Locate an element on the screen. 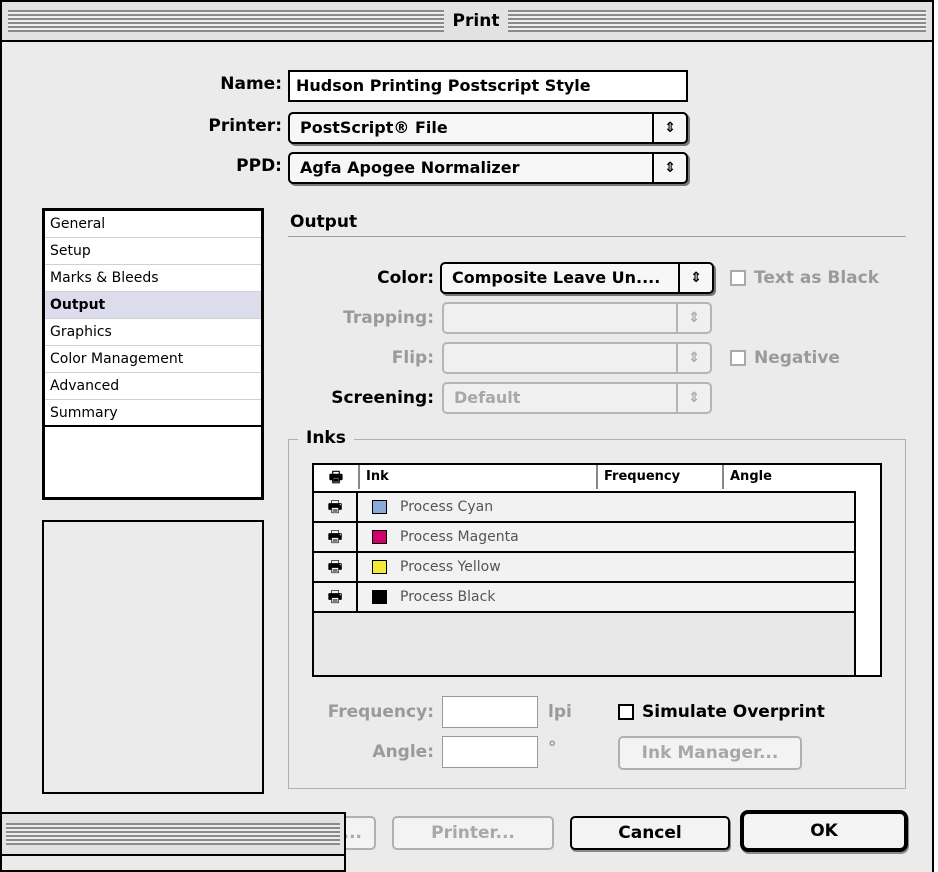 This screenshot has height=872, width=938. background-window-title-bar is located at coordinates (173, 835).